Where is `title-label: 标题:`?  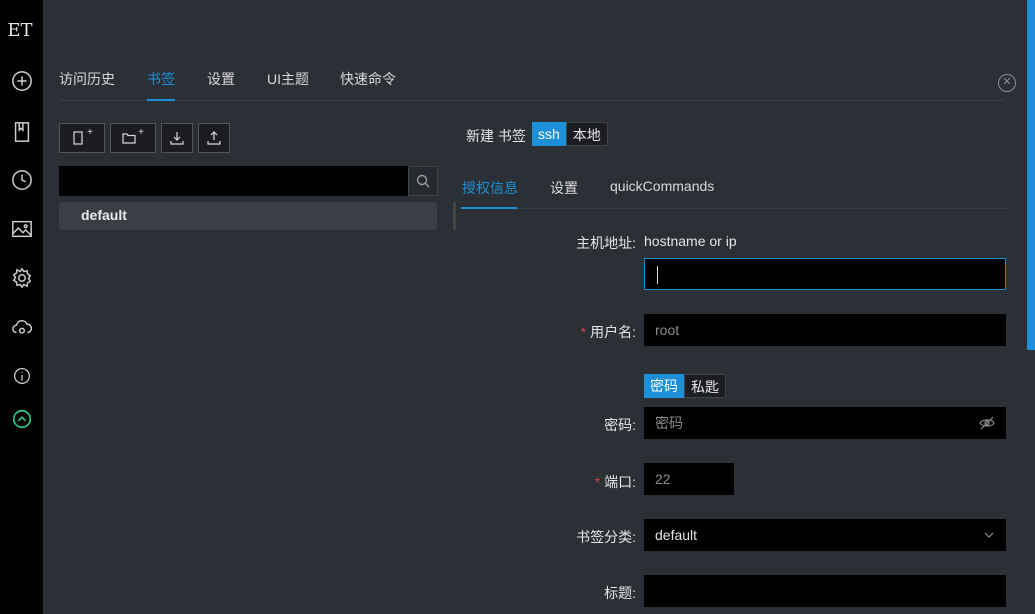 title-label: 标题: is located at coordinates (620, 593).